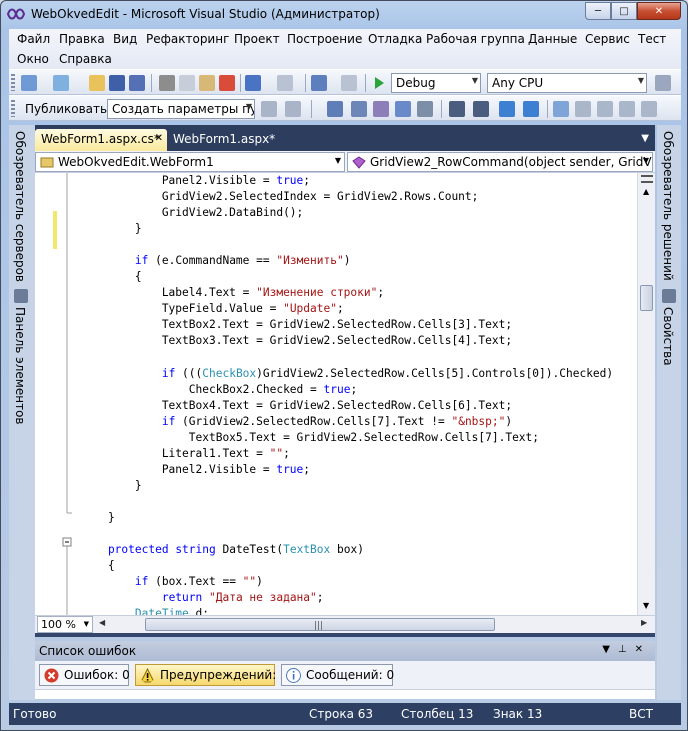 The width and height of the screenshot is (688, 731). I want to click on solution-configuration-combo: Debug ▼, so click(436, 83).